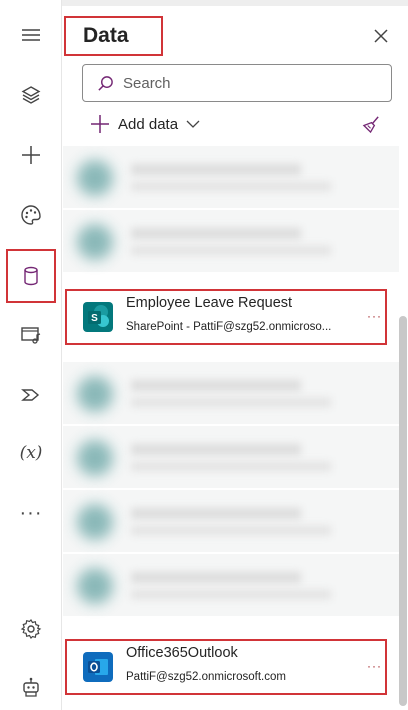 This screenshot has width=408, height=710. I want to click on ellipsis-icon: ···, so click(31, 512).